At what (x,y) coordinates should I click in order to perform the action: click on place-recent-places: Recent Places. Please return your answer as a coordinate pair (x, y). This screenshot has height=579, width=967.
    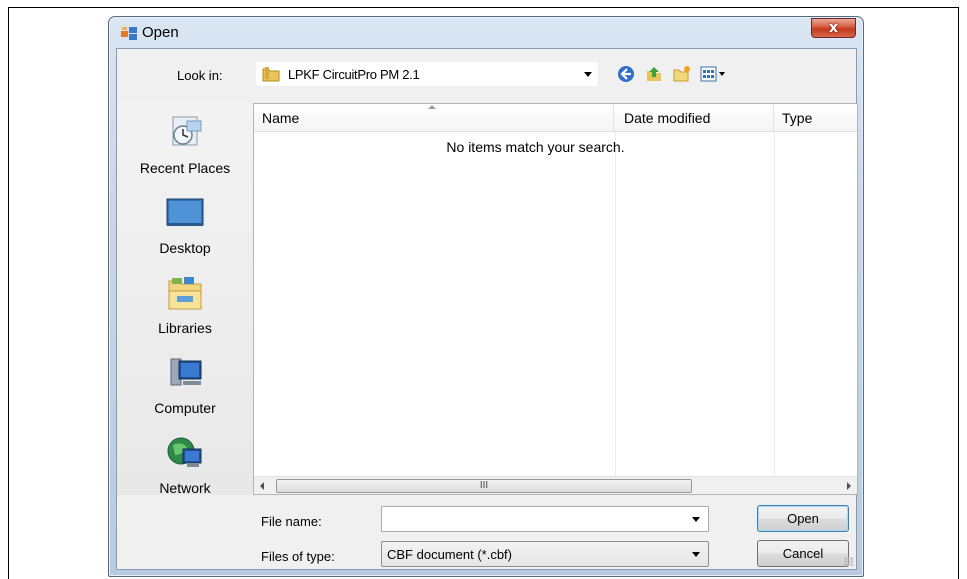
    Looking at the image, I should click on (185, 144).